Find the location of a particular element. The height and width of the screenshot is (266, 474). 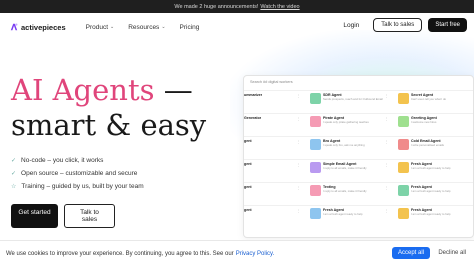

star-icon: ☆ is located at coordinates (14, 187).